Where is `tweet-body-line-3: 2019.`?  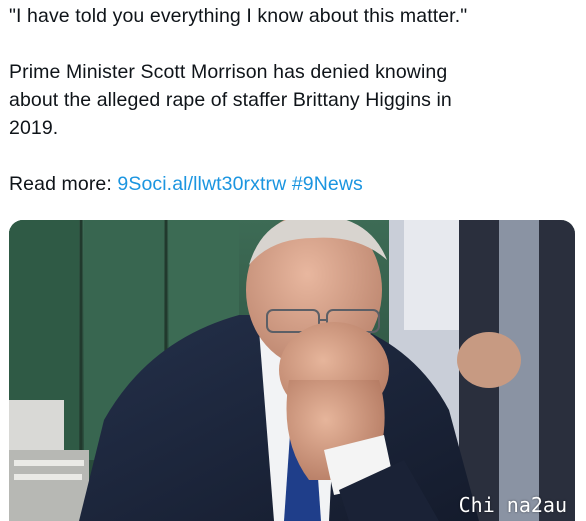 tweet-body-line-3: 2019. is located at coordinates (34, 128).